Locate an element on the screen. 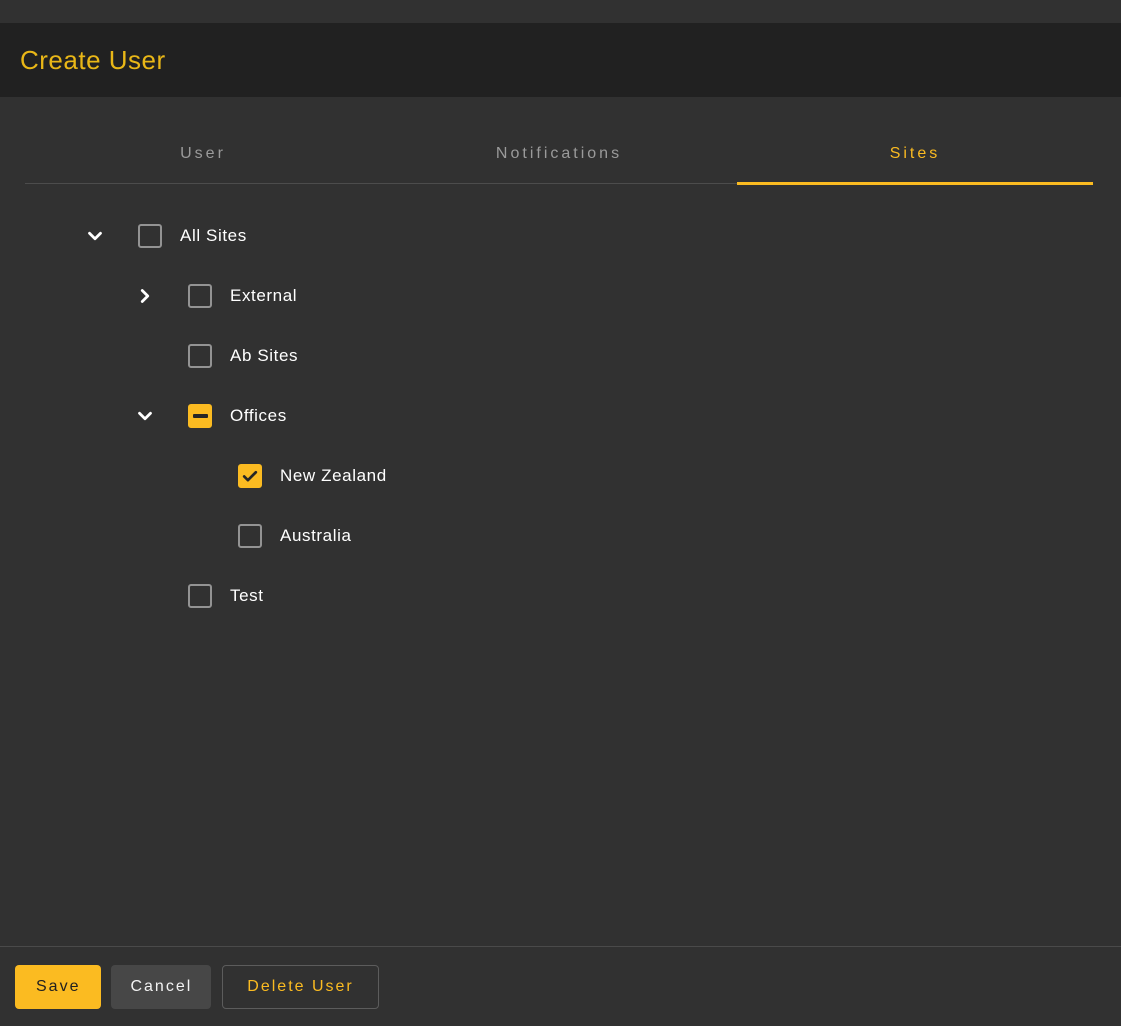 The height and width of the screenshot is (1026, 1121). external-checkbox is located at coordinates (200, 296).